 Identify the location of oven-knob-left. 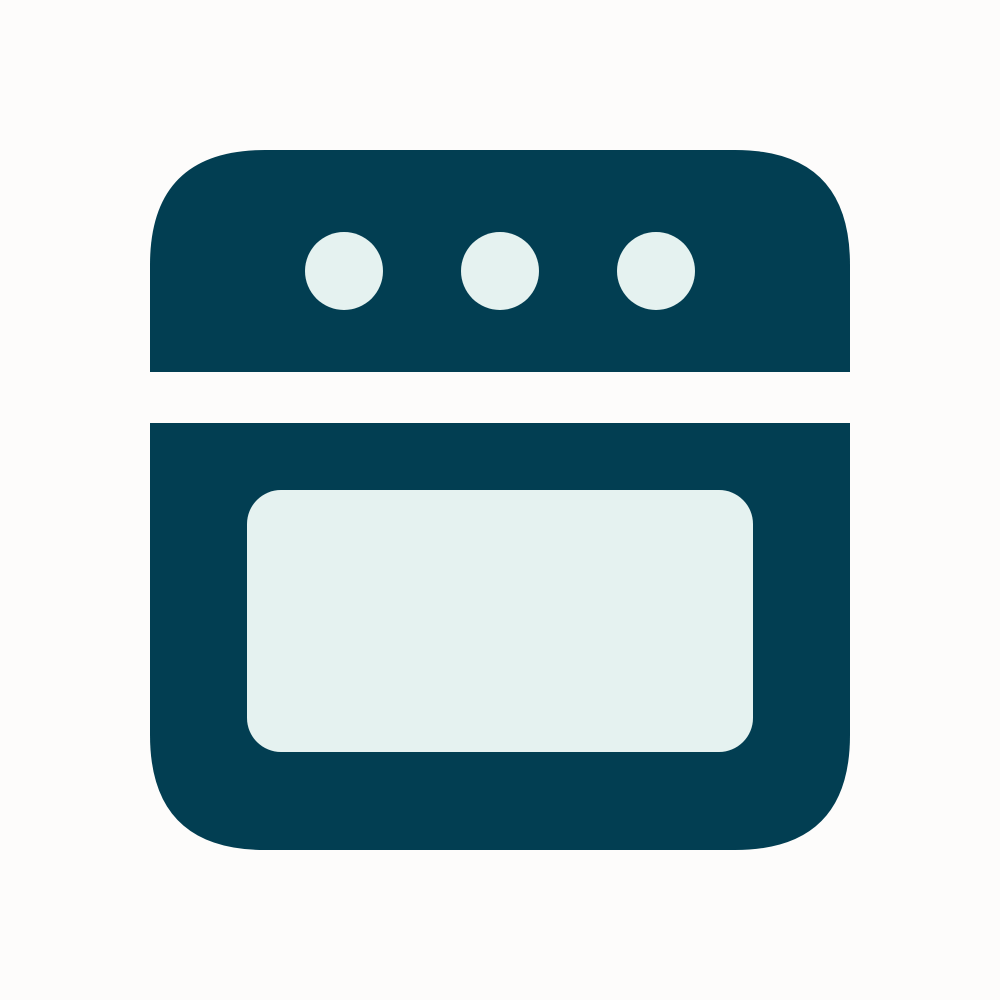
(344, 271).